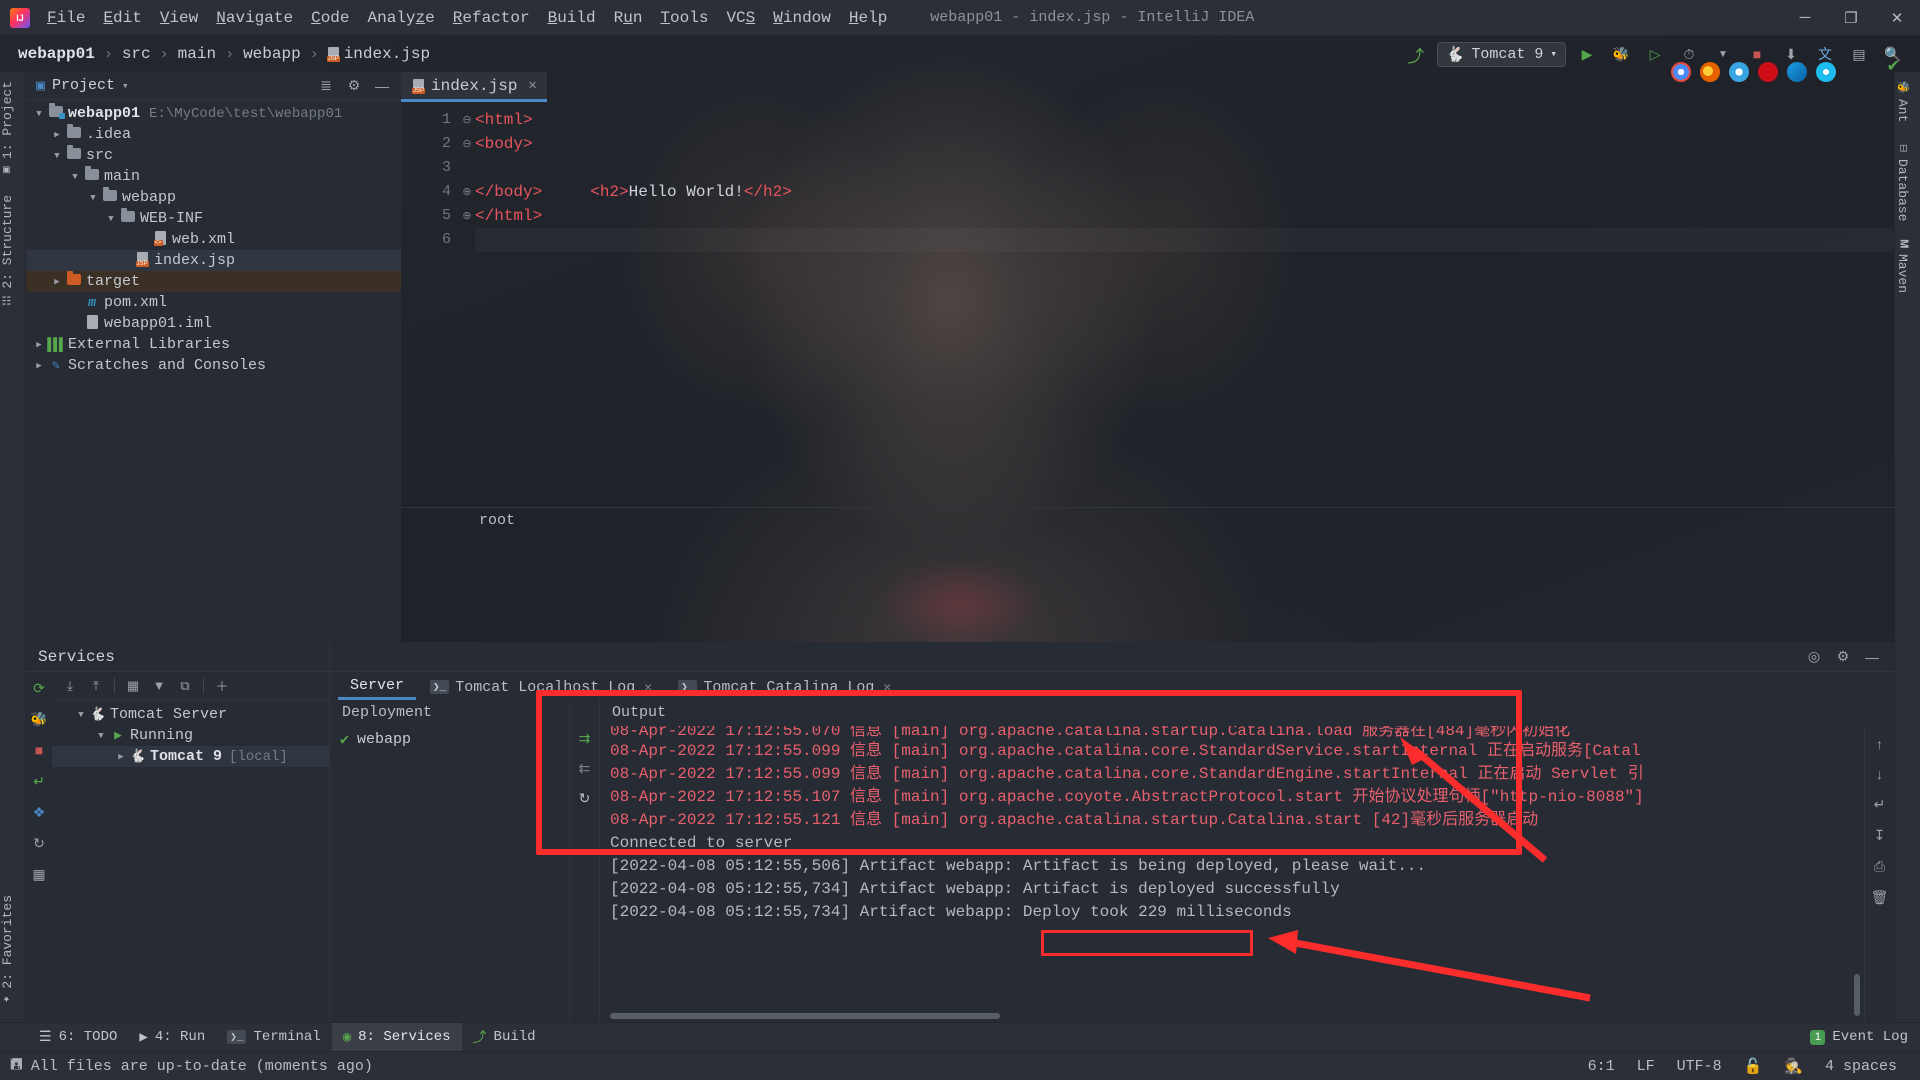  I want to click on menu-build: Build, so click(572, 18).